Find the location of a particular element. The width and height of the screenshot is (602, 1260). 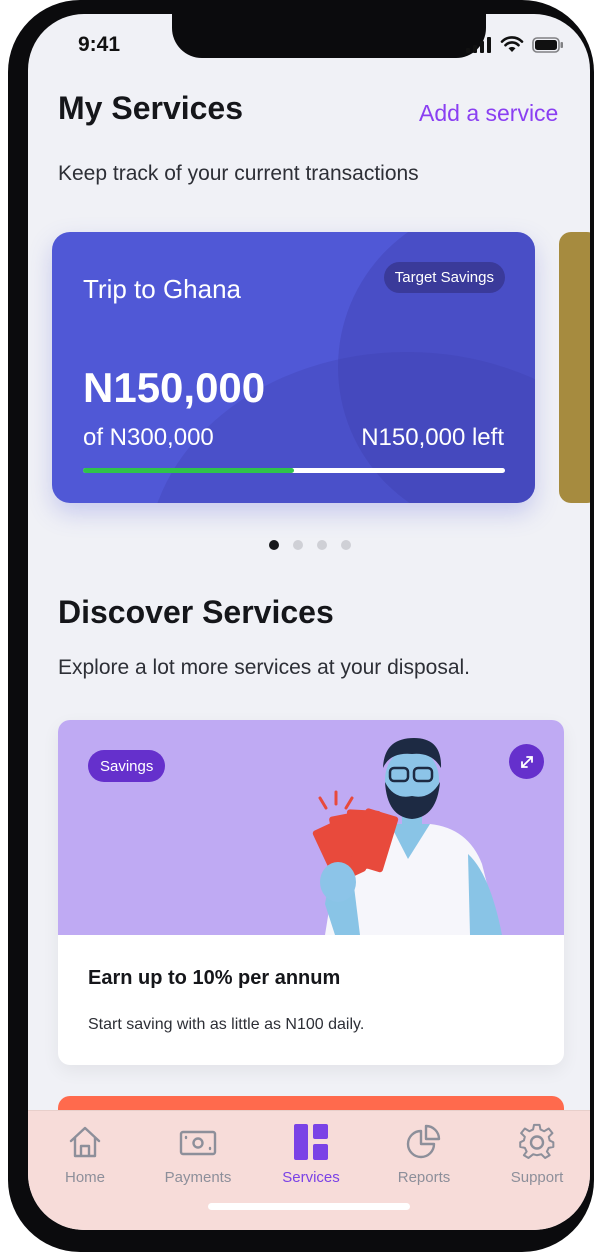

next-savings-card is located at coordinates (574, 367).